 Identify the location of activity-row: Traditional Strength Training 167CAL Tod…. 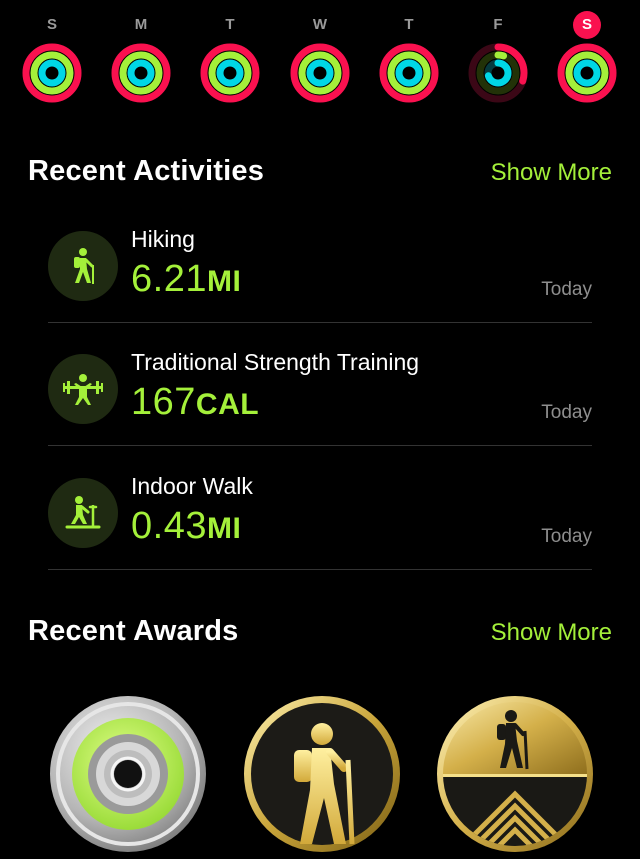
(320, 384).